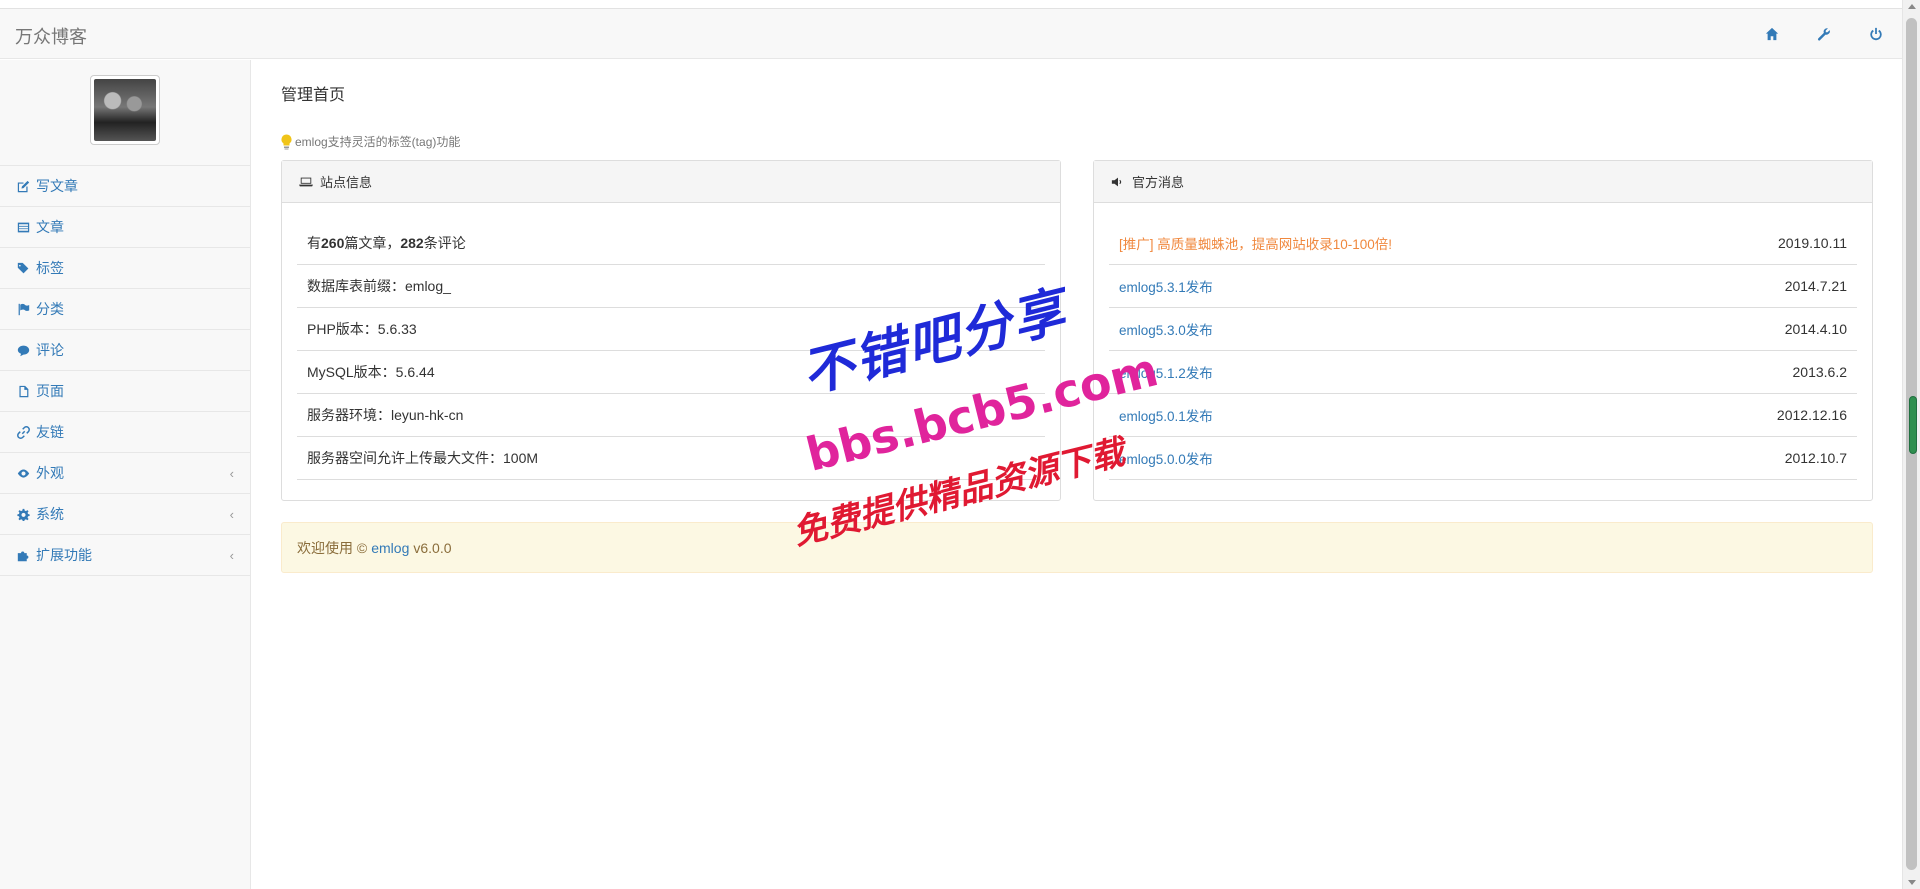 Image resolution: width=1920 pixels, height=889 pixels. I want to click on news-item: [推广] 高质量蜘蛛池，提高网站收录10-100倍! 2019.10.11, so click(1483, 243).